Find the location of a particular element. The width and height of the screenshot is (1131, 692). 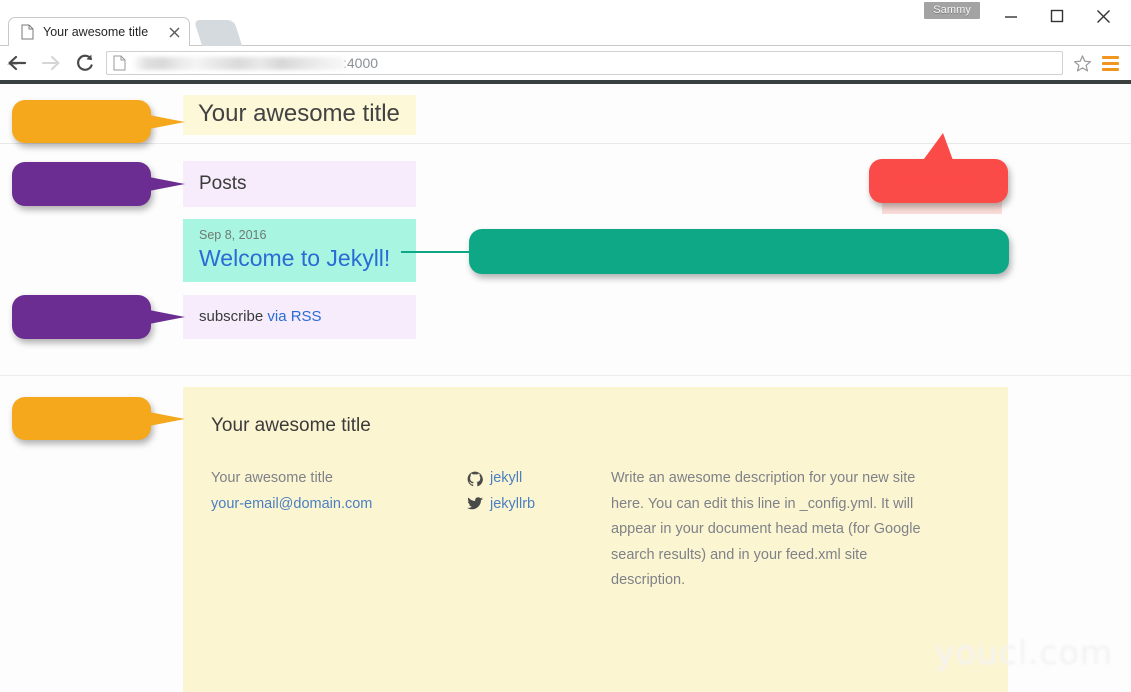

hamburger-menu-icon is located at coordinates (1110, 63).